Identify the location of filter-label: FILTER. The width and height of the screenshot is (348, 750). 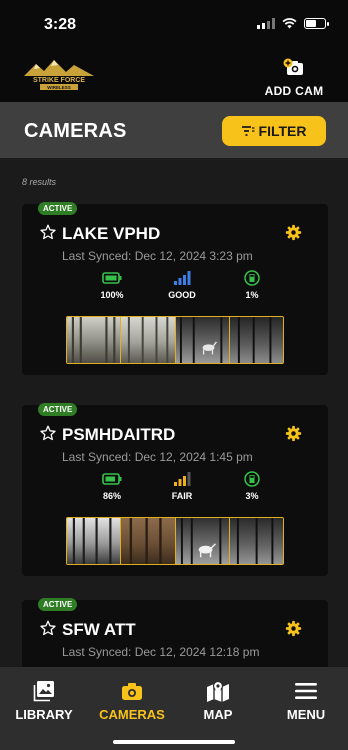
(282, 131).